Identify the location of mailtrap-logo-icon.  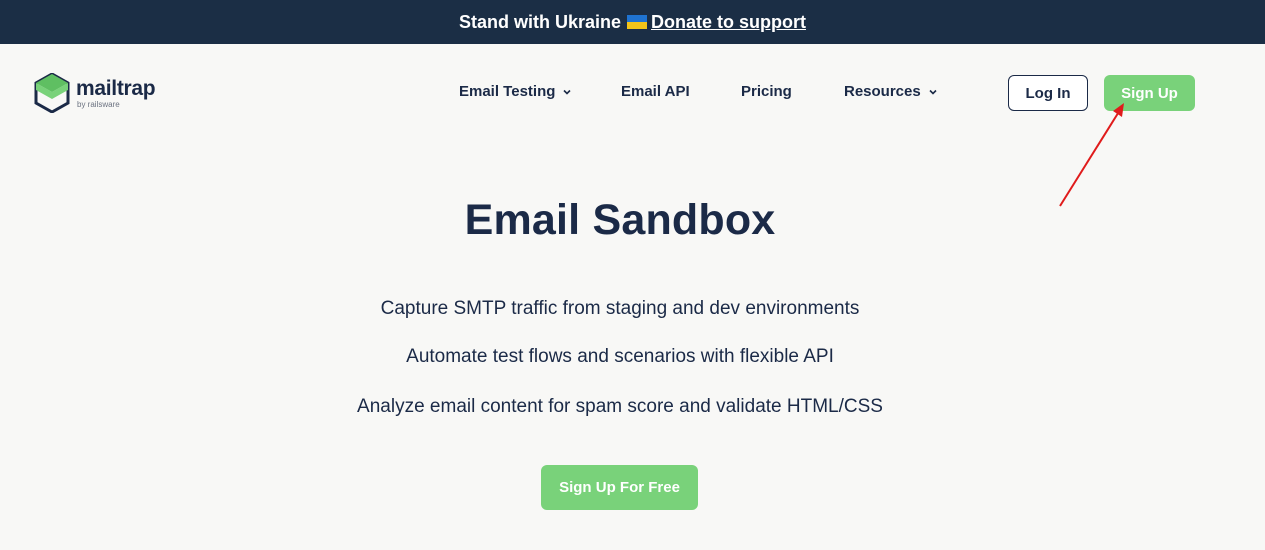
(52, 93).